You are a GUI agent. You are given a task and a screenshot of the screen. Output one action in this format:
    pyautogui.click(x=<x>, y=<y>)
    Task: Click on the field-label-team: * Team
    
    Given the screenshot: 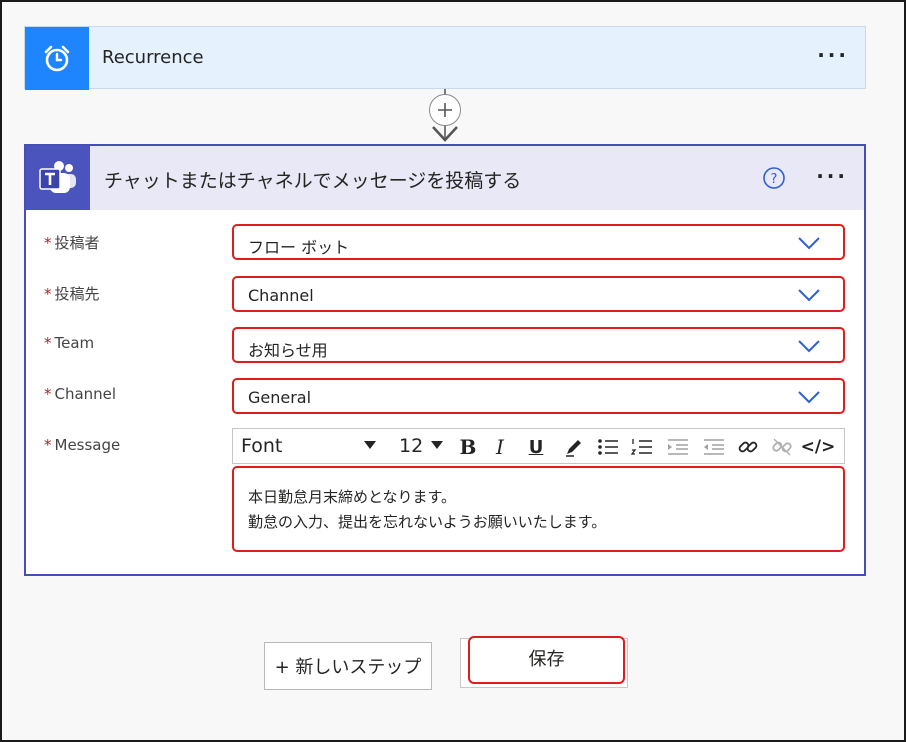 What is the action you would take?
    pyautogui.click(x=69, y=343)
    